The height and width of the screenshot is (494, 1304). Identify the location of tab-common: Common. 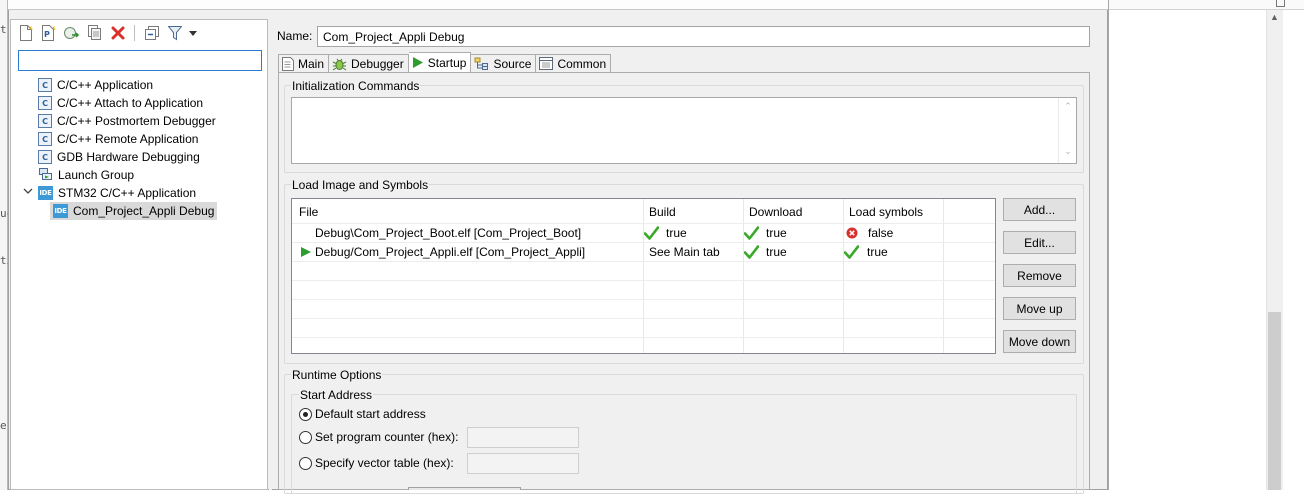
(574, 63).